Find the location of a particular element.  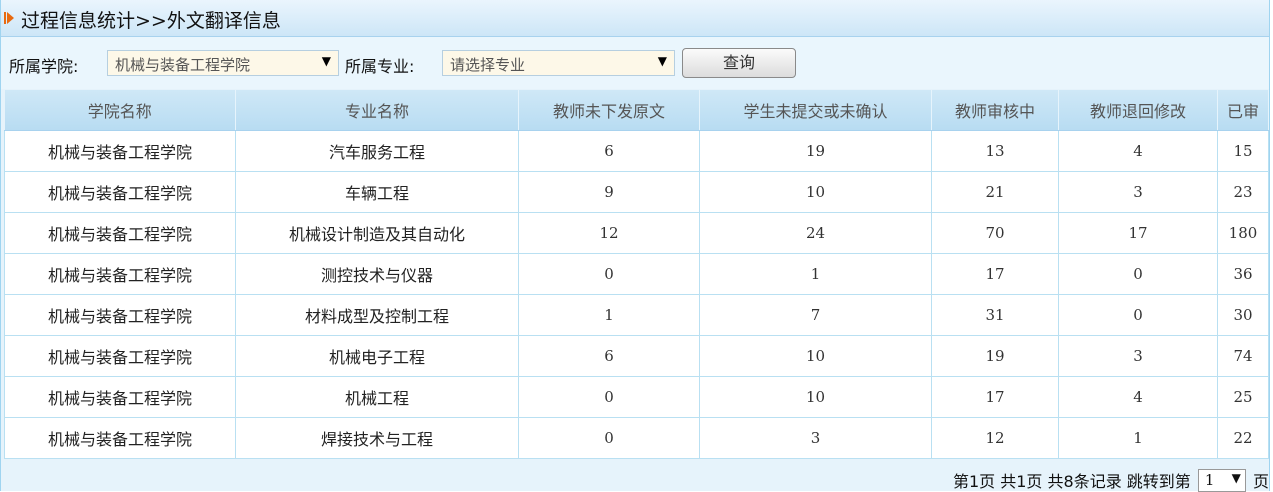

title-arrow-icon is located at coordinates (10, 18).